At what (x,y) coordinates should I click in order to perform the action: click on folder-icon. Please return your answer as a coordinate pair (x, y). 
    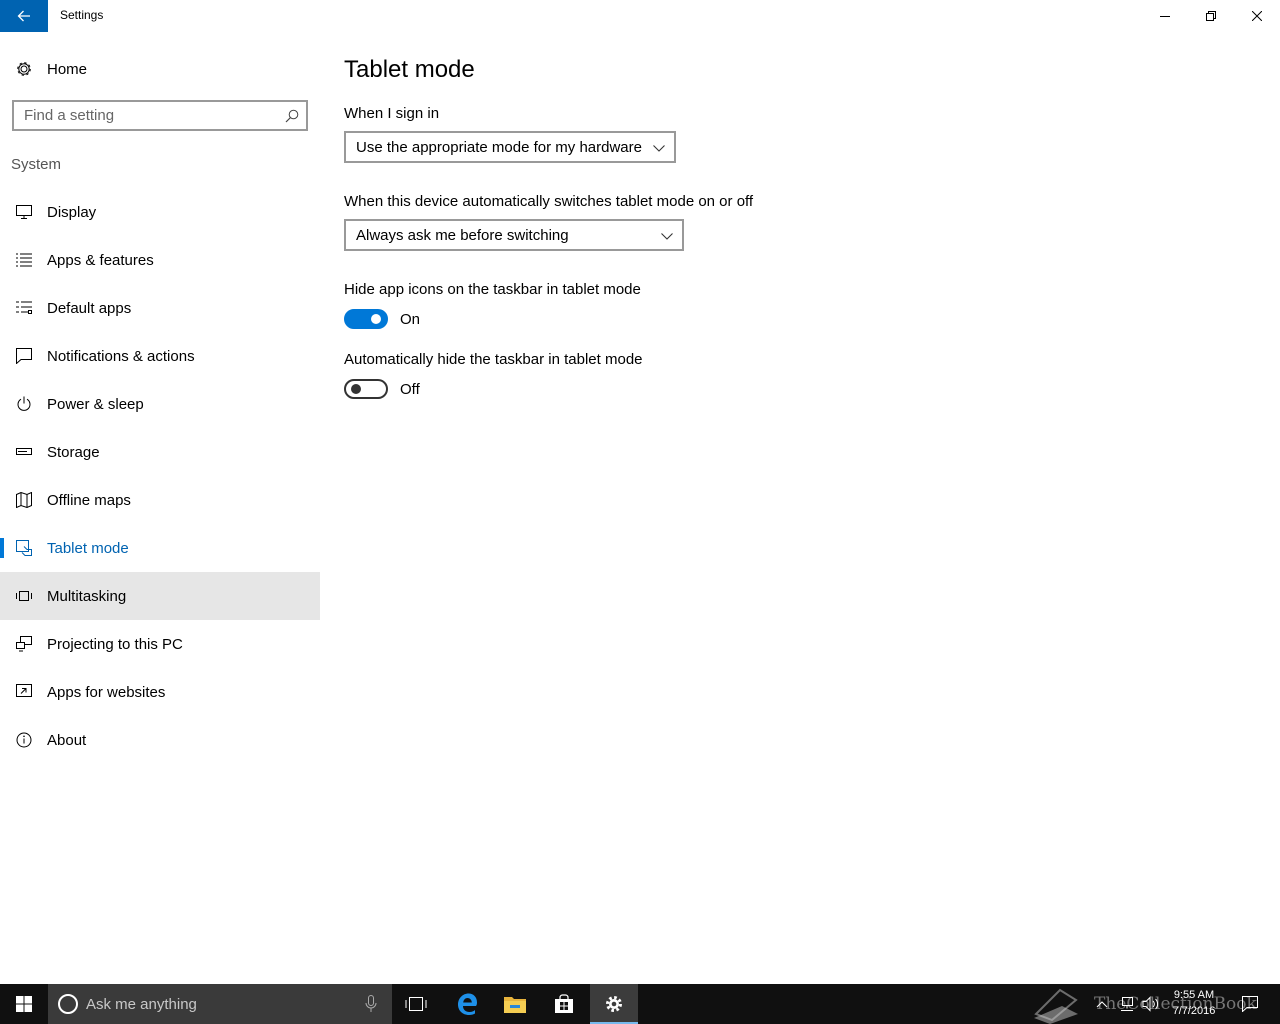
    Looking at the image, I should click on (515, 1005).